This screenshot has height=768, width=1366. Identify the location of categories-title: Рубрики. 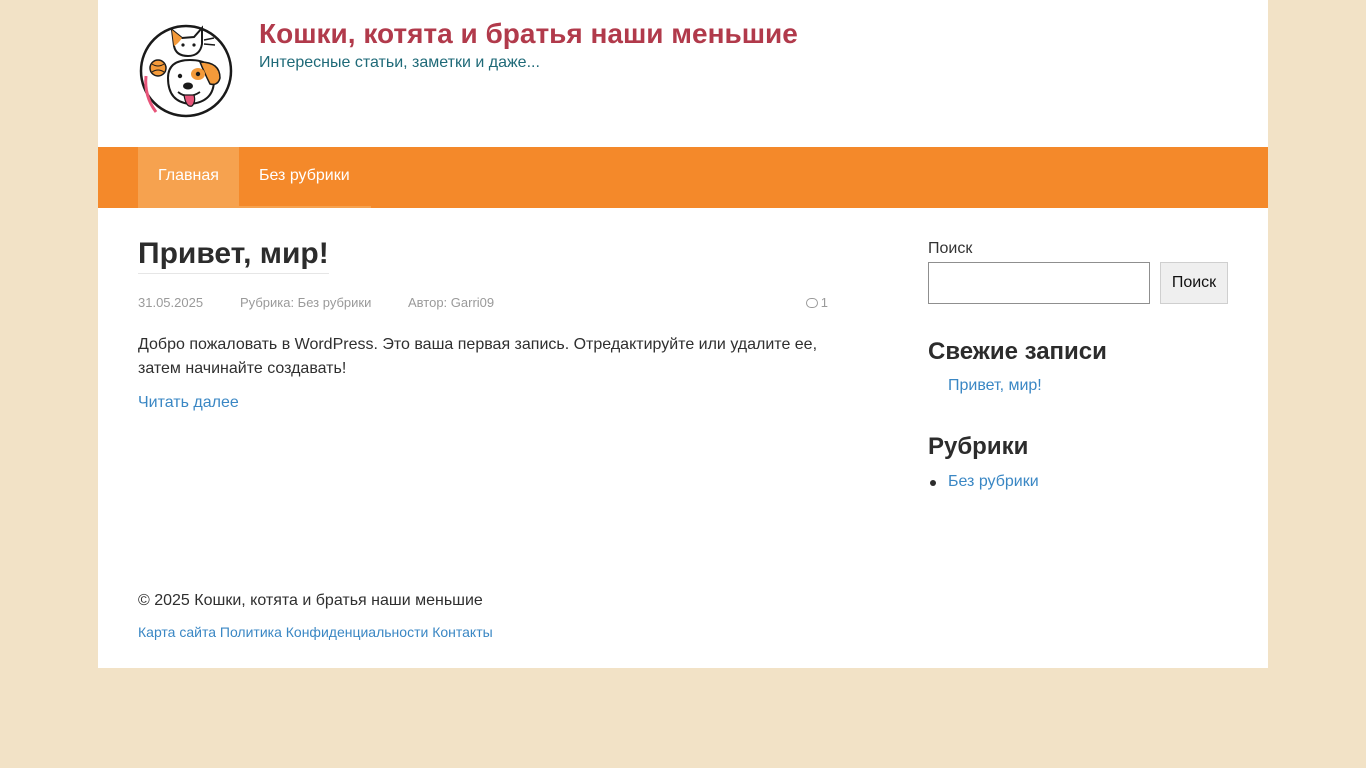
(978, 446).